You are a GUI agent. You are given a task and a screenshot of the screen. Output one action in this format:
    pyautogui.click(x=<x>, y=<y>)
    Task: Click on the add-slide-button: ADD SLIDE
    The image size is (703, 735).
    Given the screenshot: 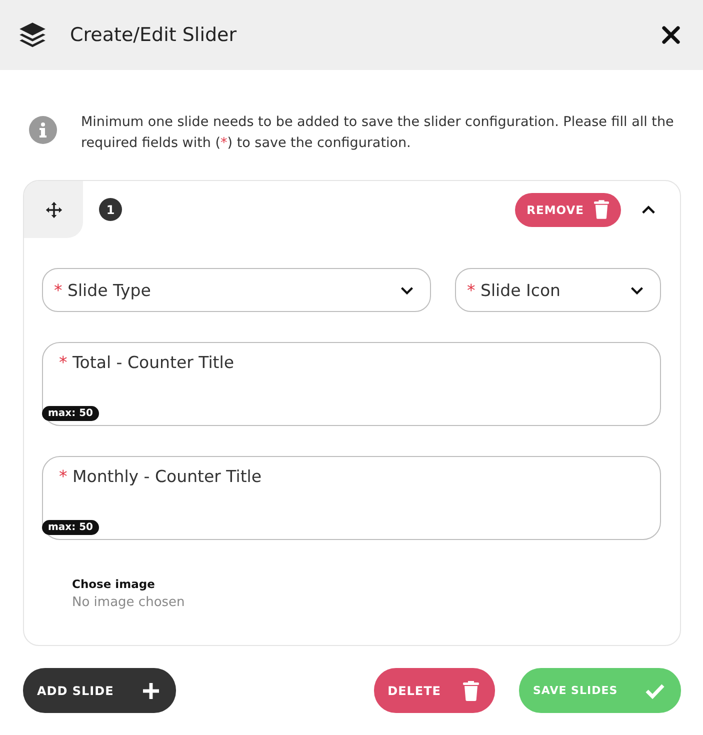 What is the action you would take?
    pyautogui.click(x=99, y=690)
    